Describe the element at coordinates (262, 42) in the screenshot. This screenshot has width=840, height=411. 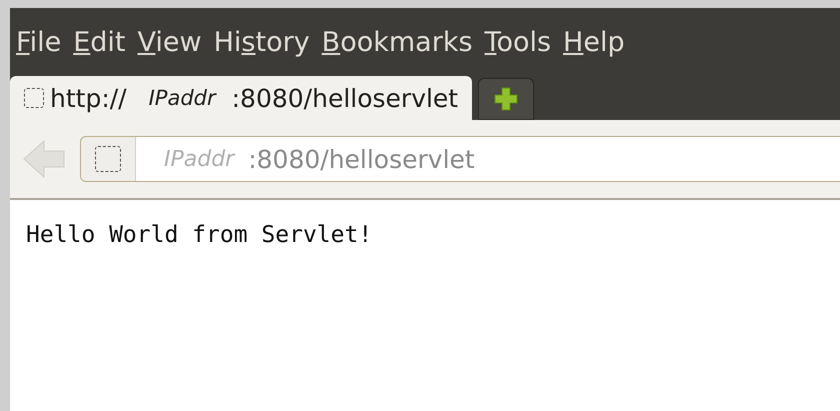
I see `menu-item: History` at that location.